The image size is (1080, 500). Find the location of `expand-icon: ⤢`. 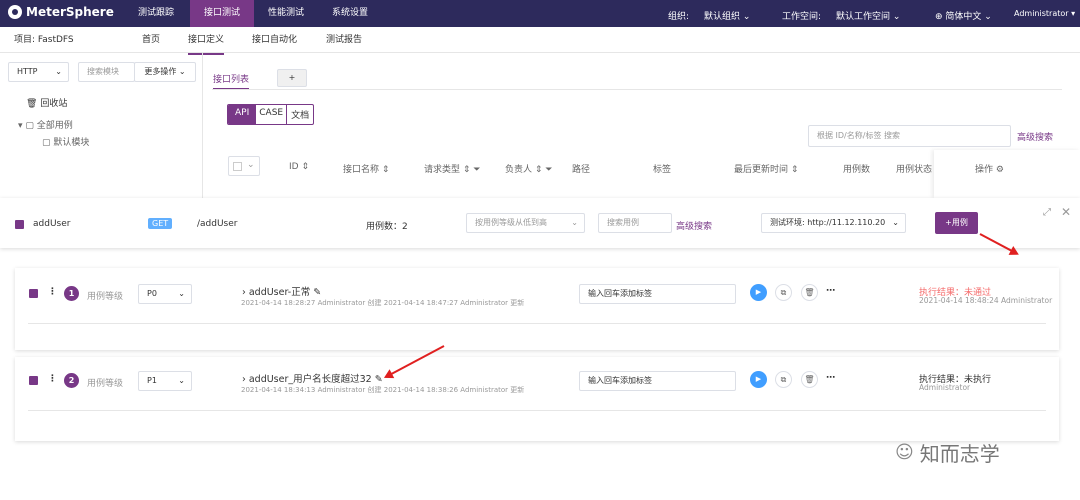

expand-icon: ⤢ is located at coordinates (1047, 212).